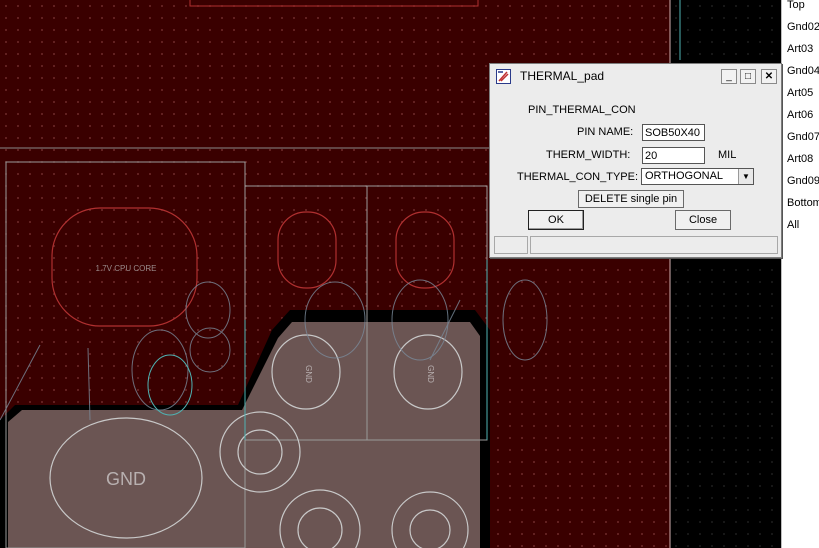 The height and width of the screenshot is (548, 819). What do you see at coordinates (588, 155) in the screenshot?
I see `therm-width-label: THERM_WIDTH:` at bounding box center [588, 155].